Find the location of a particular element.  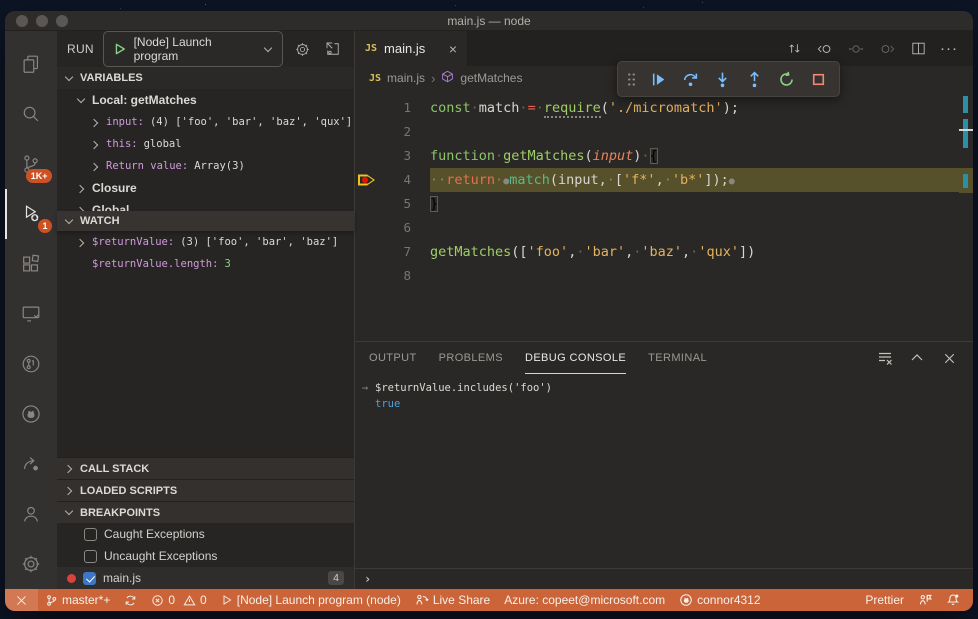

problems-status: 0 0 is located at coordinates (178, 600).